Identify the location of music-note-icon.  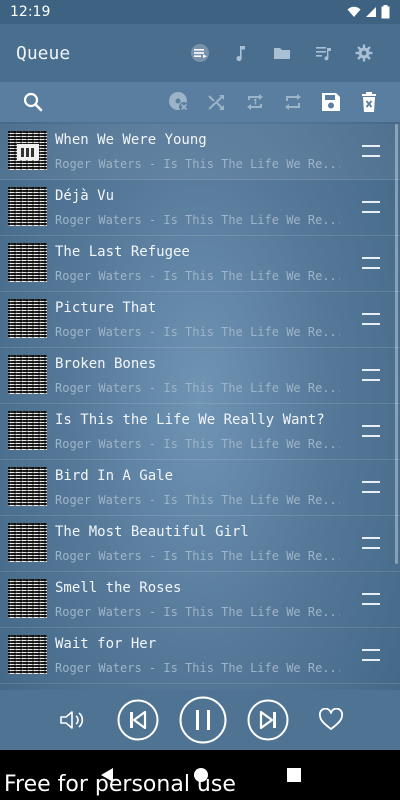
(240, 54).